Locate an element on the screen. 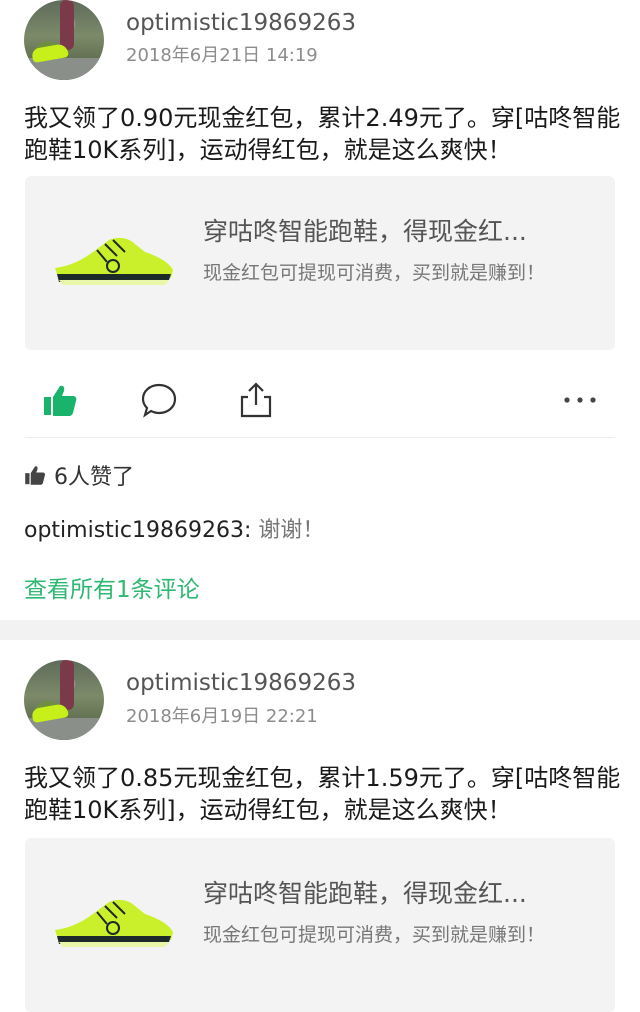 Image resolution: width=640 pixels, height=1012 pixels. action-bar is located at coordinates (320, 405).